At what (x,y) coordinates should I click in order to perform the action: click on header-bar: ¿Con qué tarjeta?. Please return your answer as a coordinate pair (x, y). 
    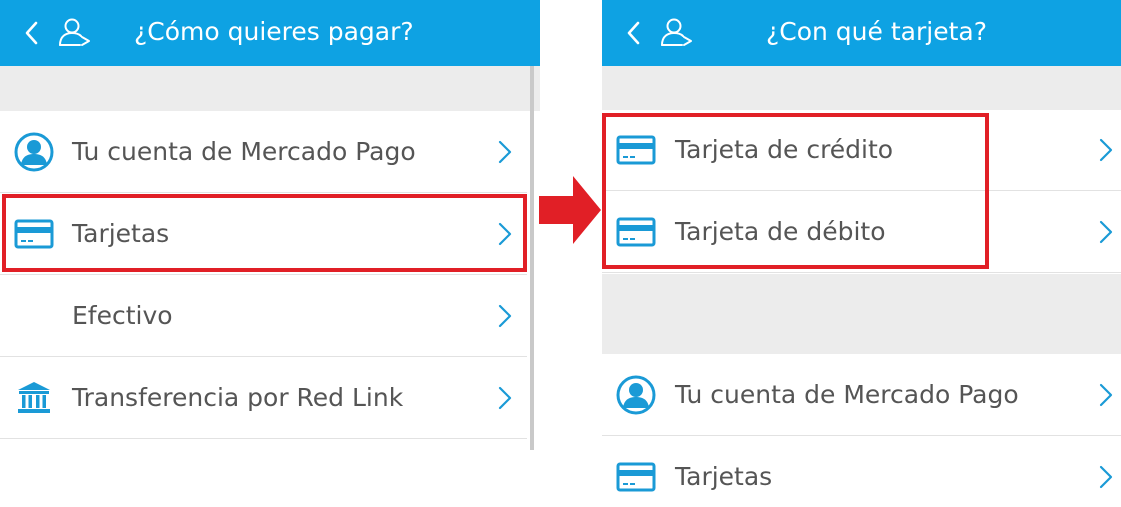
    Looking at the image, I should click on (861, 33).